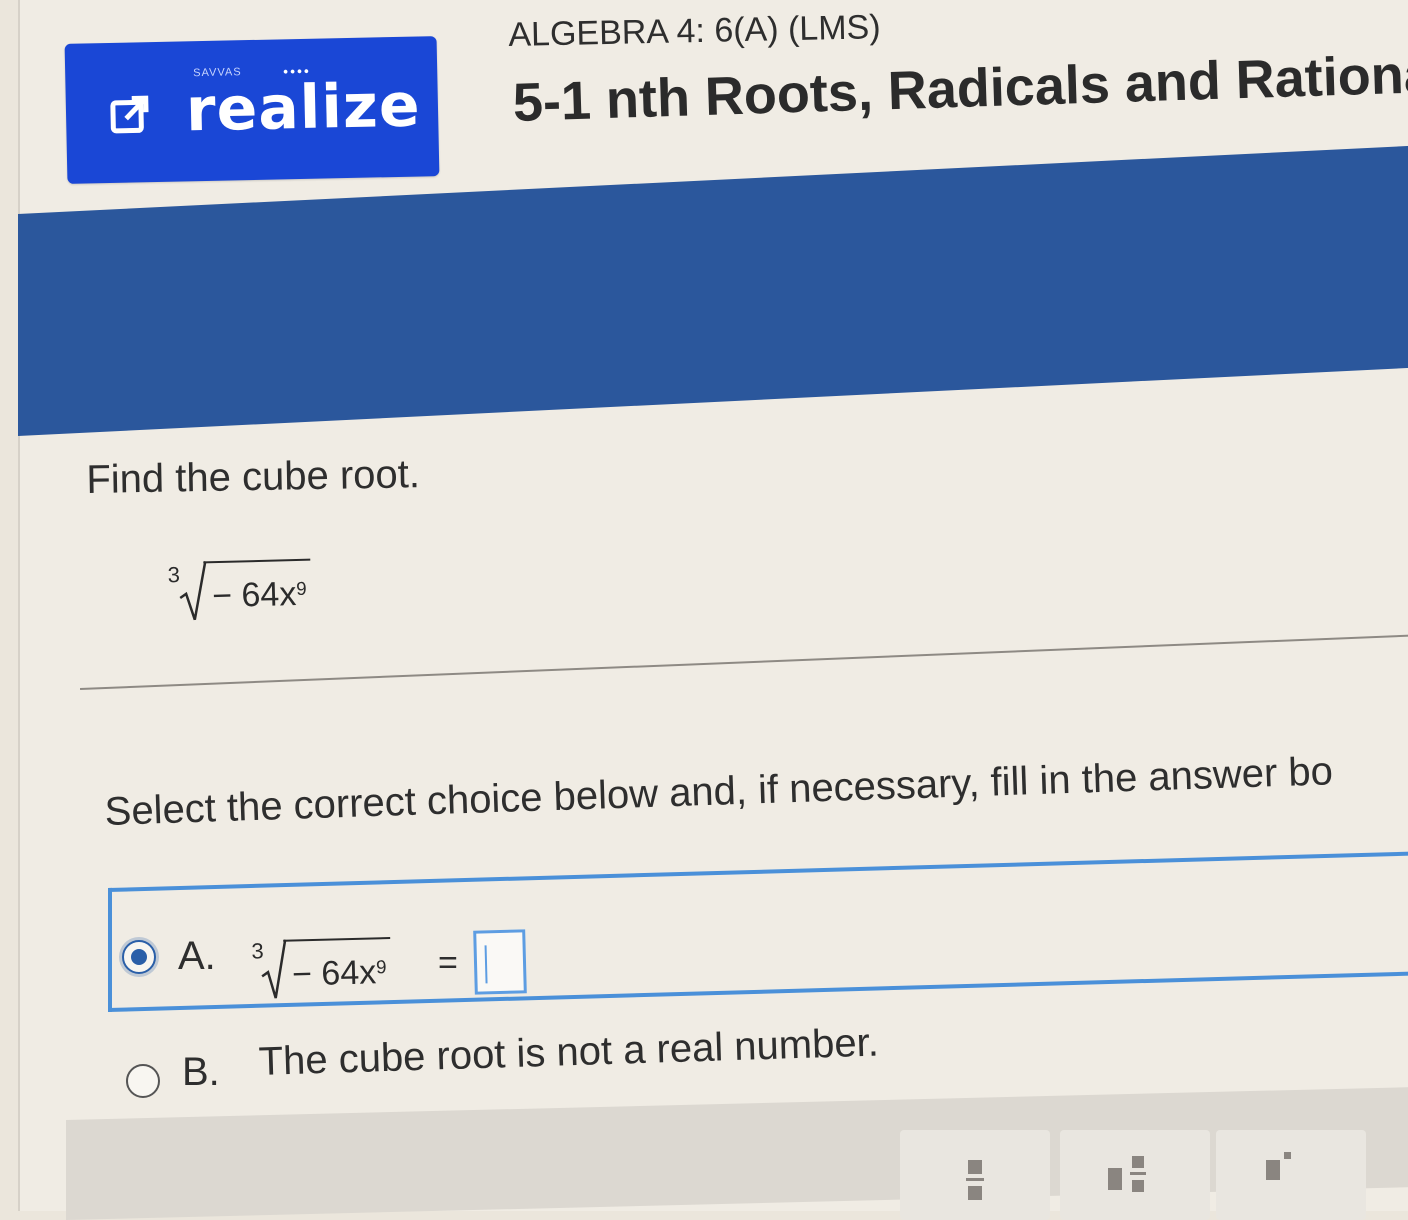 The width and height of the screenshot is (1408, 1220). What do you see at coordinates (500, 962) in the screenshot?
I see `answer-input-box` at bounding box center [500, 962].